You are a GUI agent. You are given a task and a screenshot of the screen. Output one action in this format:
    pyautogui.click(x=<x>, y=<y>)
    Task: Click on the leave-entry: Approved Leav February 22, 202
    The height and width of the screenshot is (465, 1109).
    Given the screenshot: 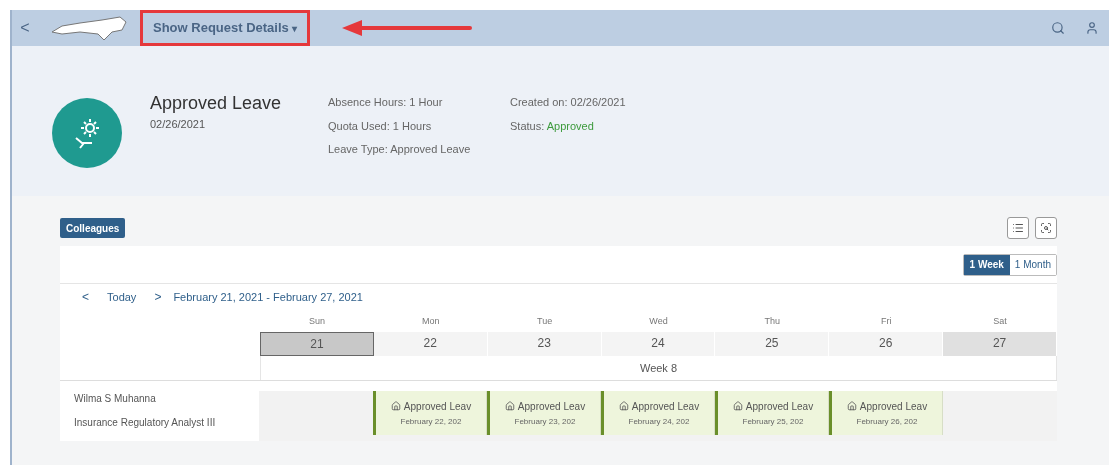 What is the action you would take?
    pyautogui.click(x=430, y=413)
    